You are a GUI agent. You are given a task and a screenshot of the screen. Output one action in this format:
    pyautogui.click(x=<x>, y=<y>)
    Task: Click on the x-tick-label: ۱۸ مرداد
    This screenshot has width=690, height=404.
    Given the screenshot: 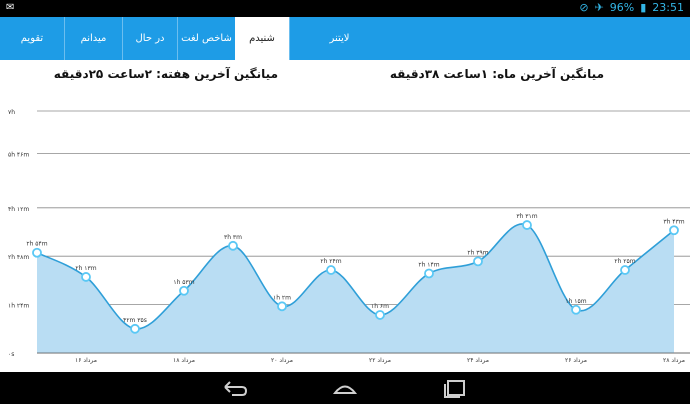 What is the action you would take?
    pyautogui.click(x=184, y=360)
    